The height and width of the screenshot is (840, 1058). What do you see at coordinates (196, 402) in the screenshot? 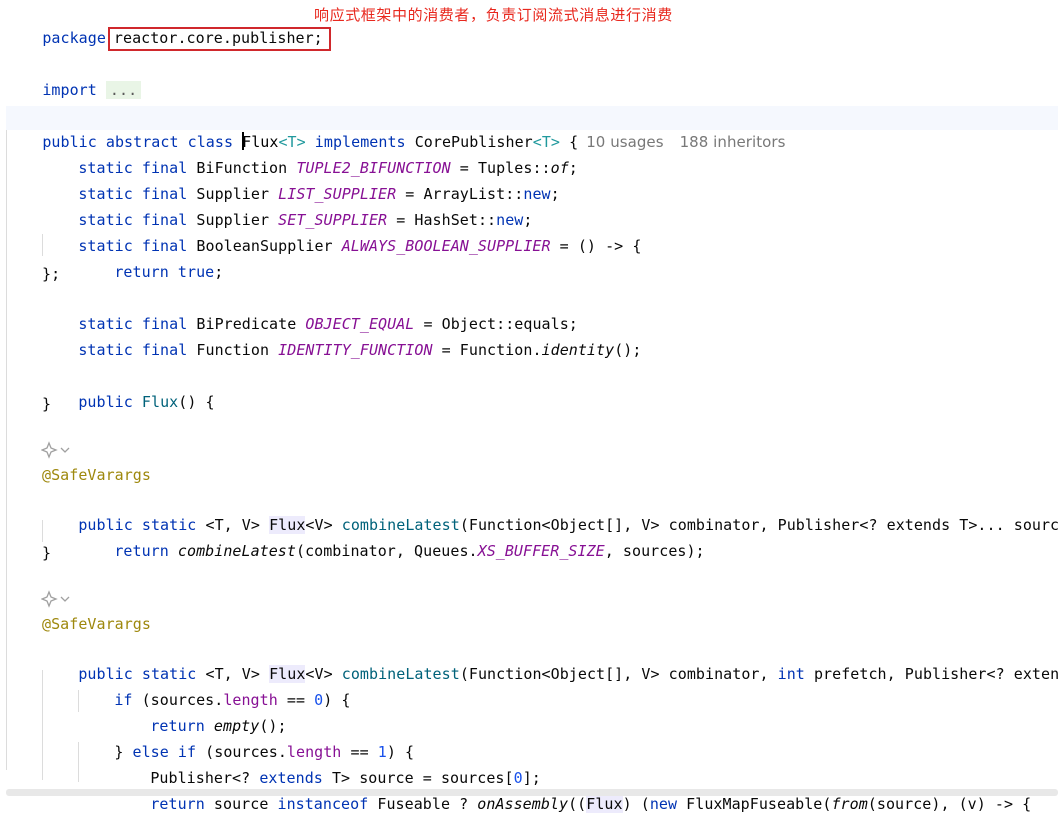
I see `constructor-sig: () {` at bounding box center [196, 402].